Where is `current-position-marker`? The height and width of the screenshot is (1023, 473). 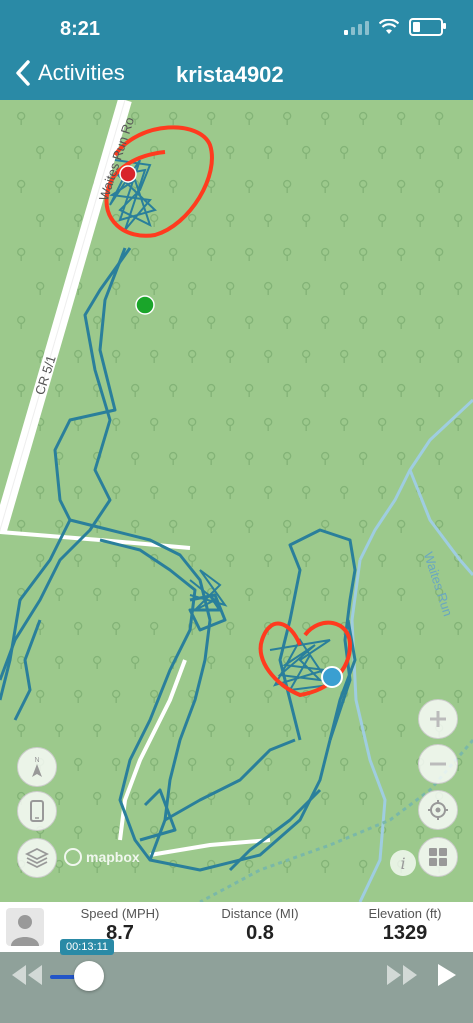
current-position-marker is located at coordinates (332, 677).